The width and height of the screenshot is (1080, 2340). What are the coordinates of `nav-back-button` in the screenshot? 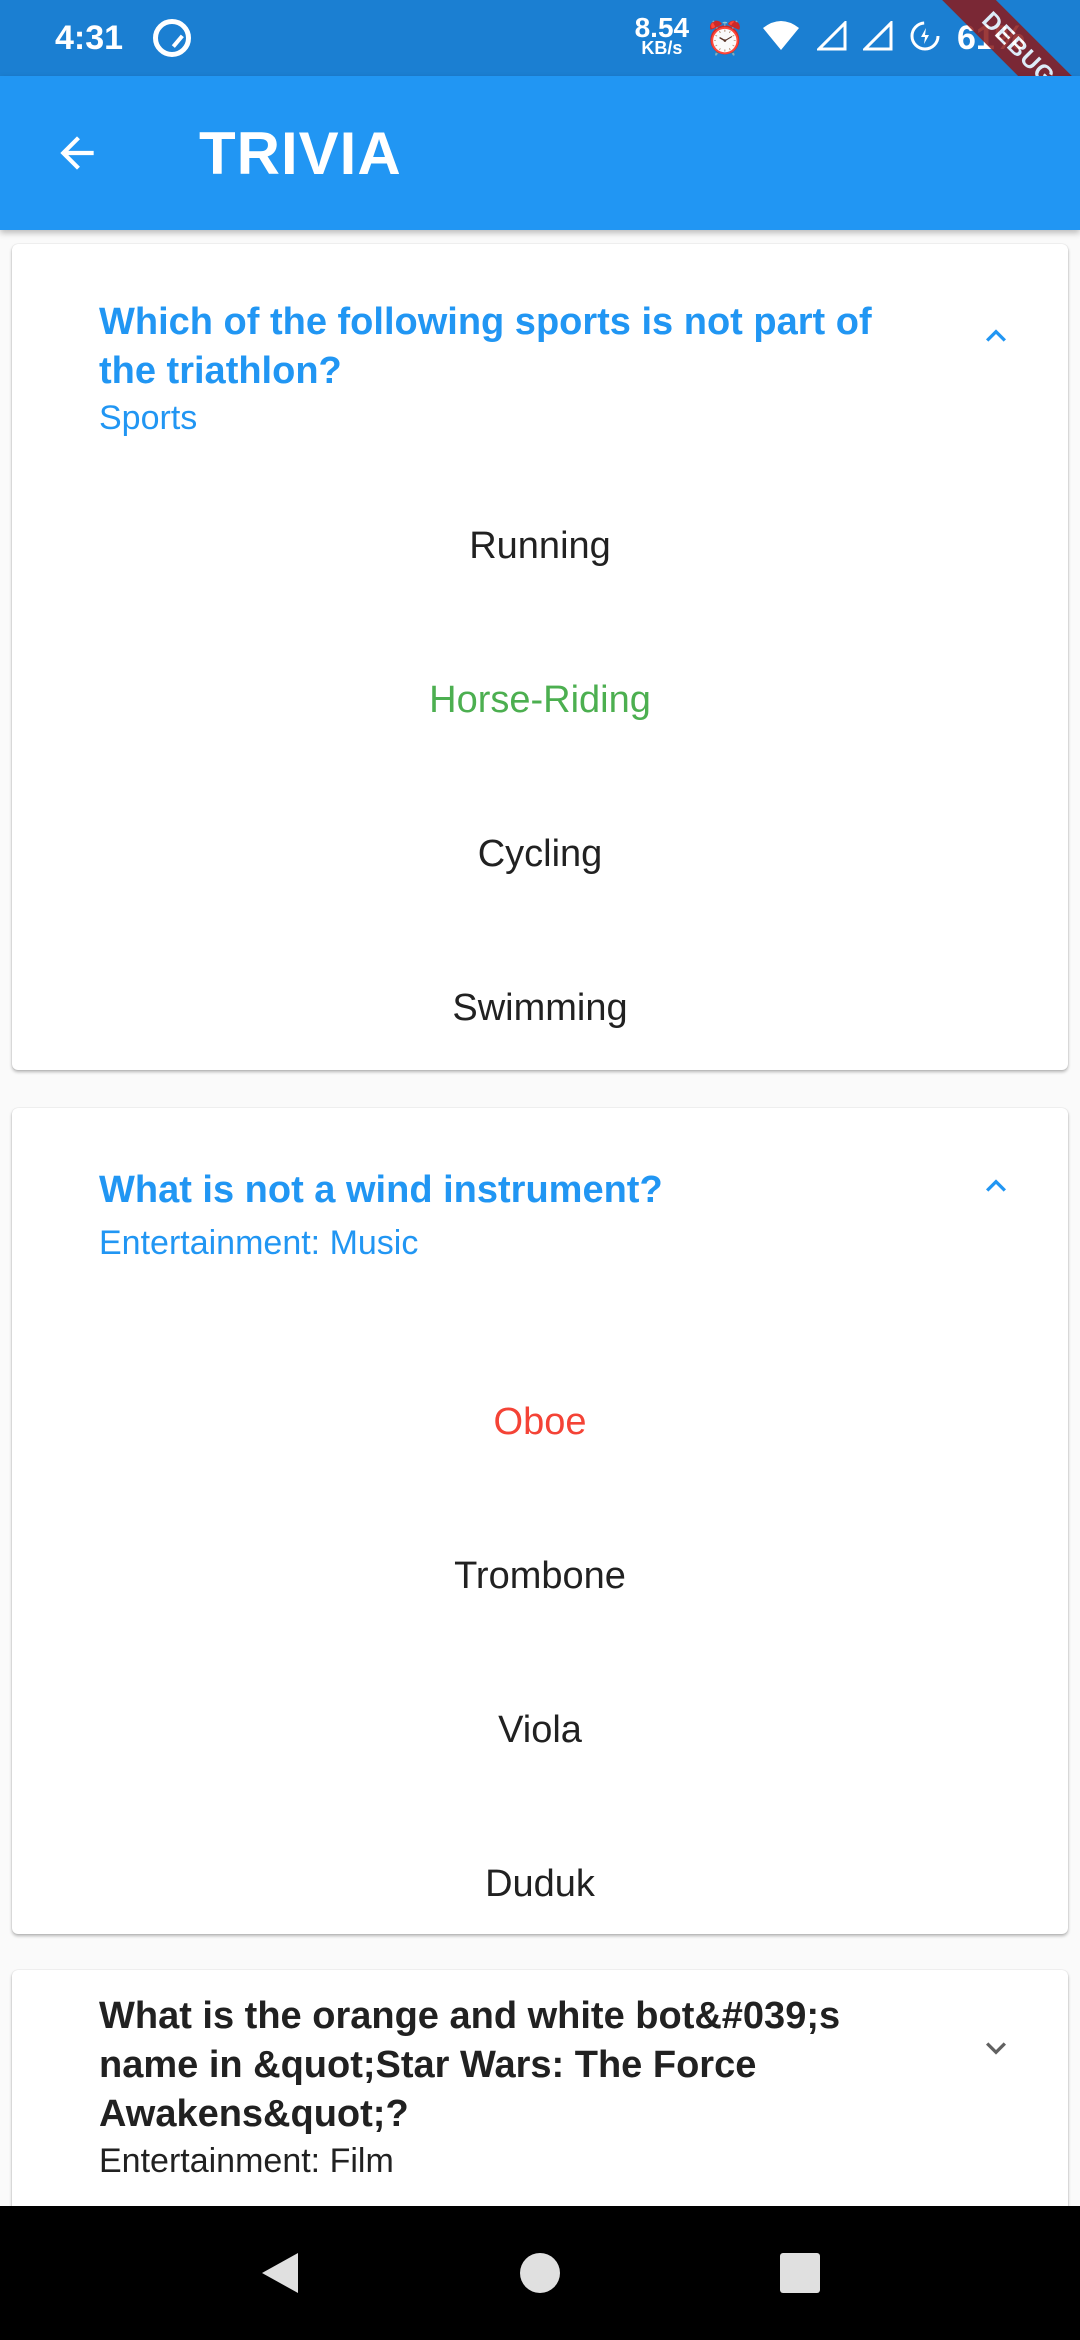 It's located at (280, 2273).